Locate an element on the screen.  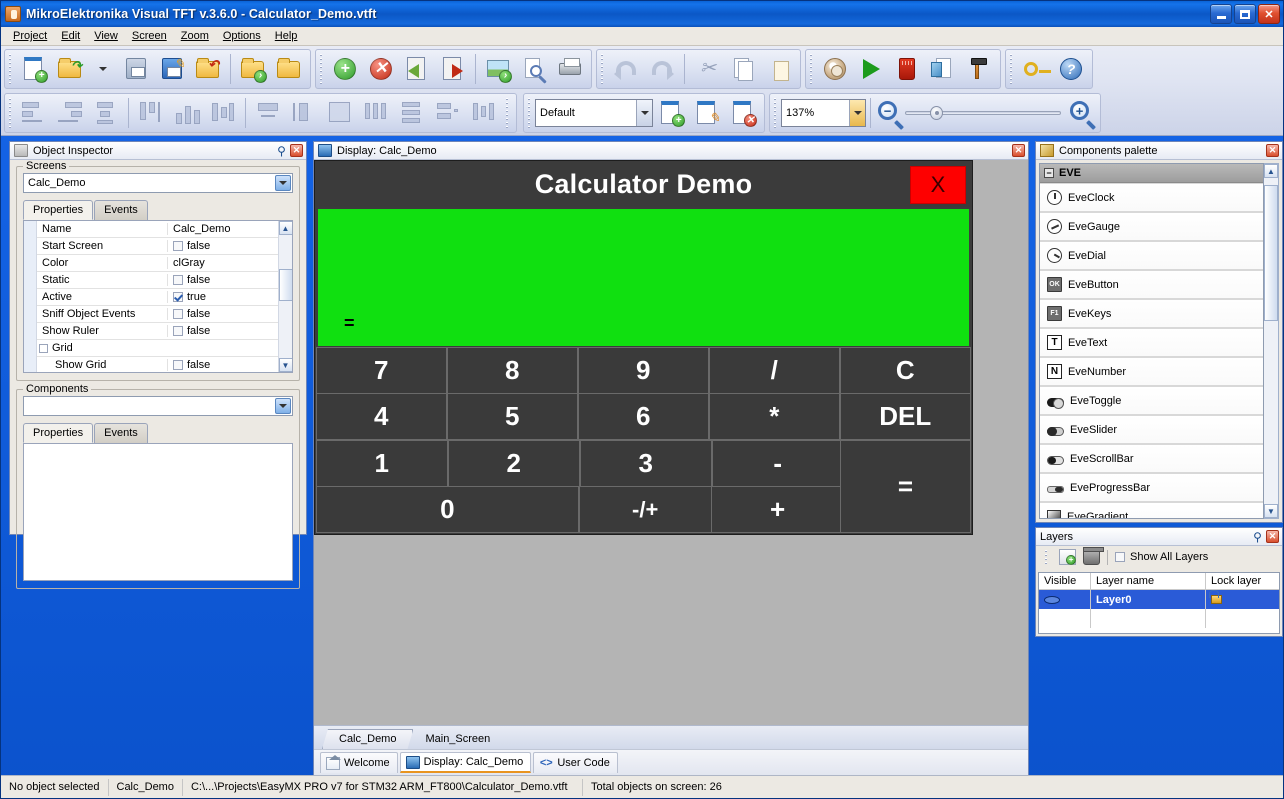
layer-visible-cell is located at coordinates (1065, 599).